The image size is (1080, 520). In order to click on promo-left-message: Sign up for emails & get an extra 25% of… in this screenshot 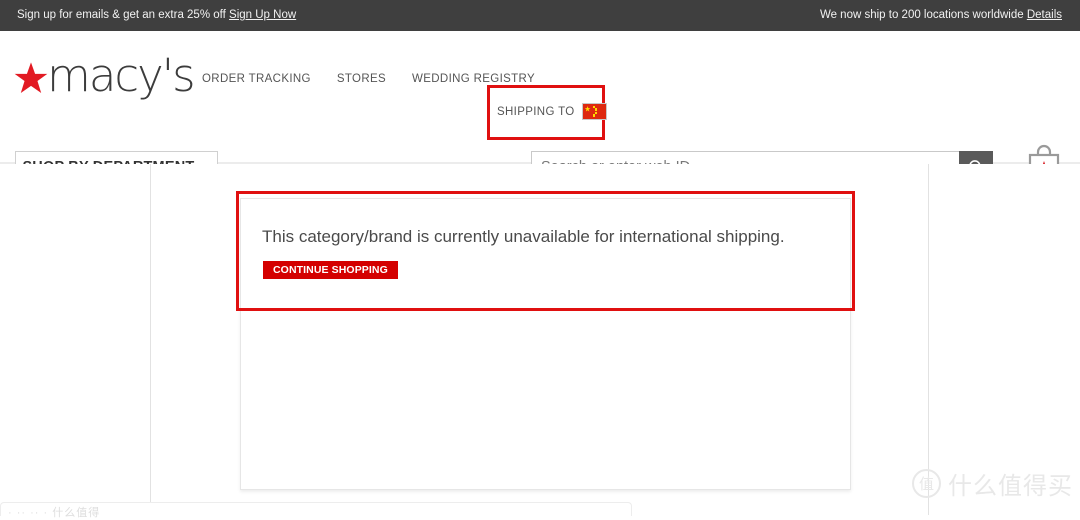, I will do `click(156, 15)`.